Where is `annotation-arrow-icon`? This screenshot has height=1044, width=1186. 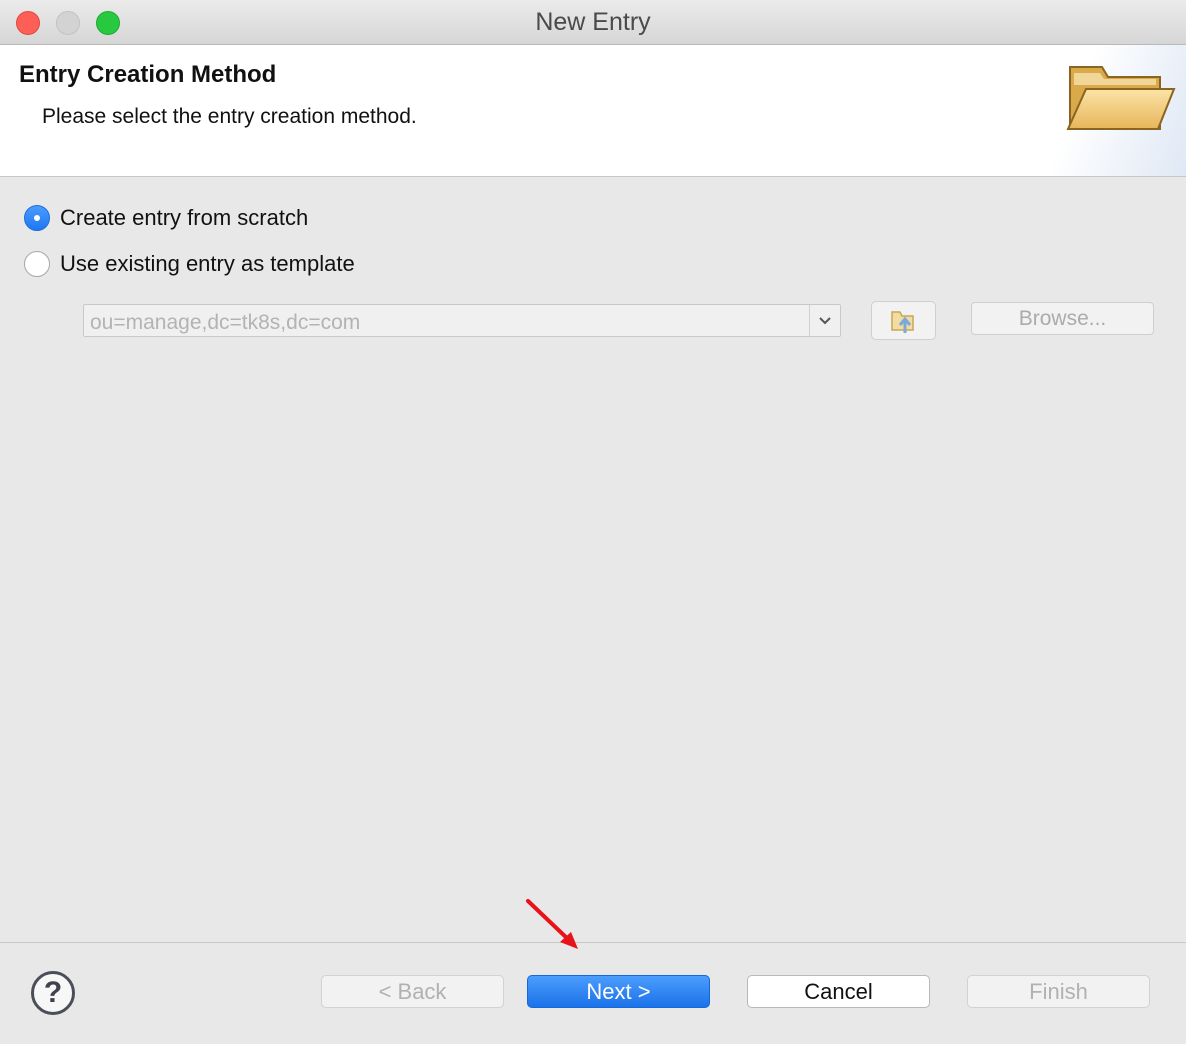 annotation-arrow-icon is located at coordinates (552, 924).